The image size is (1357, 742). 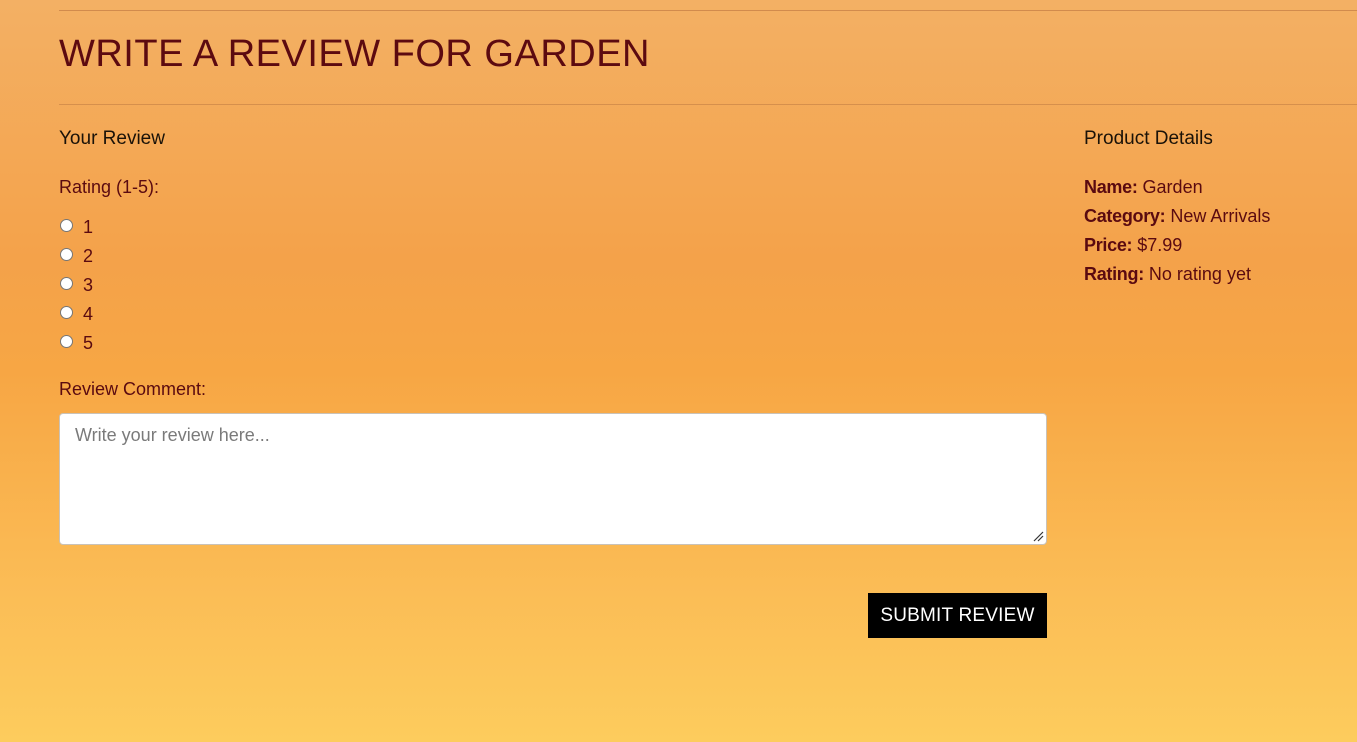 I want to click on detail-name: Name: Garden, so click(x=1177, y=187).